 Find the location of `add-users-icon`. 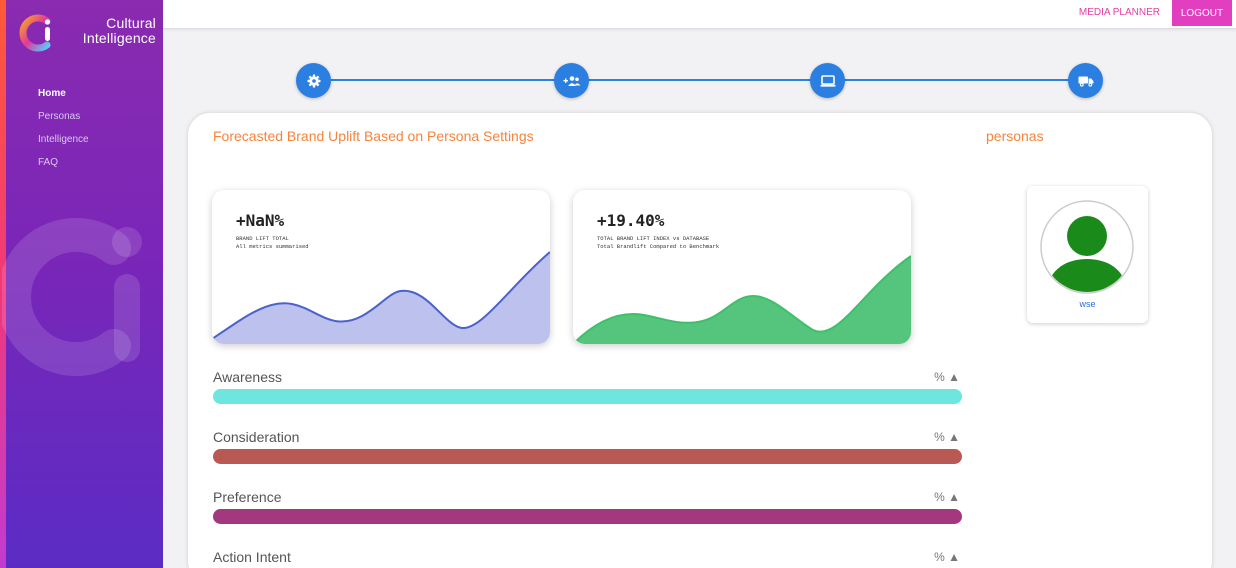

add-users-icon is located at coordinates (571, 80).